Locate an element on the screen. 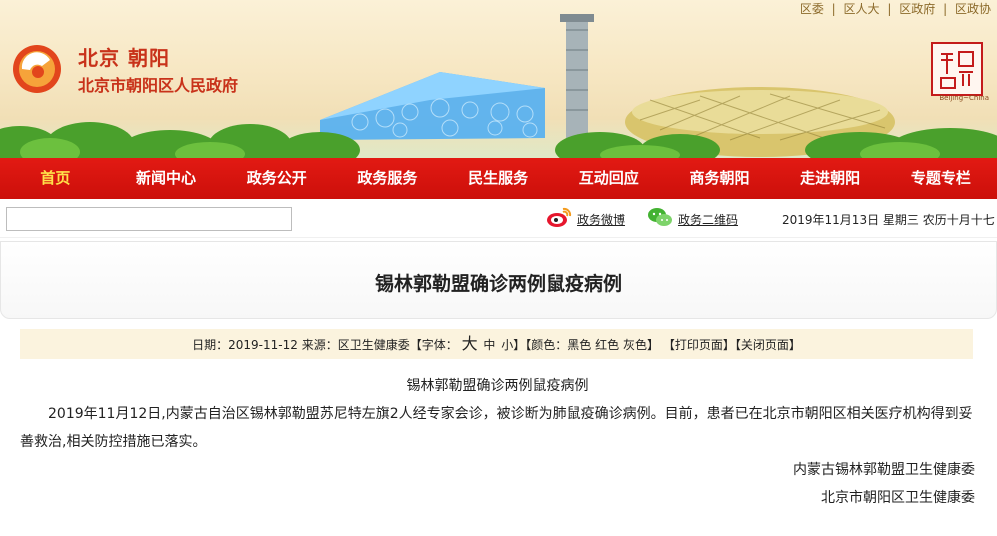  nav-item-home: 首页 is located at coordinates (55, 178).